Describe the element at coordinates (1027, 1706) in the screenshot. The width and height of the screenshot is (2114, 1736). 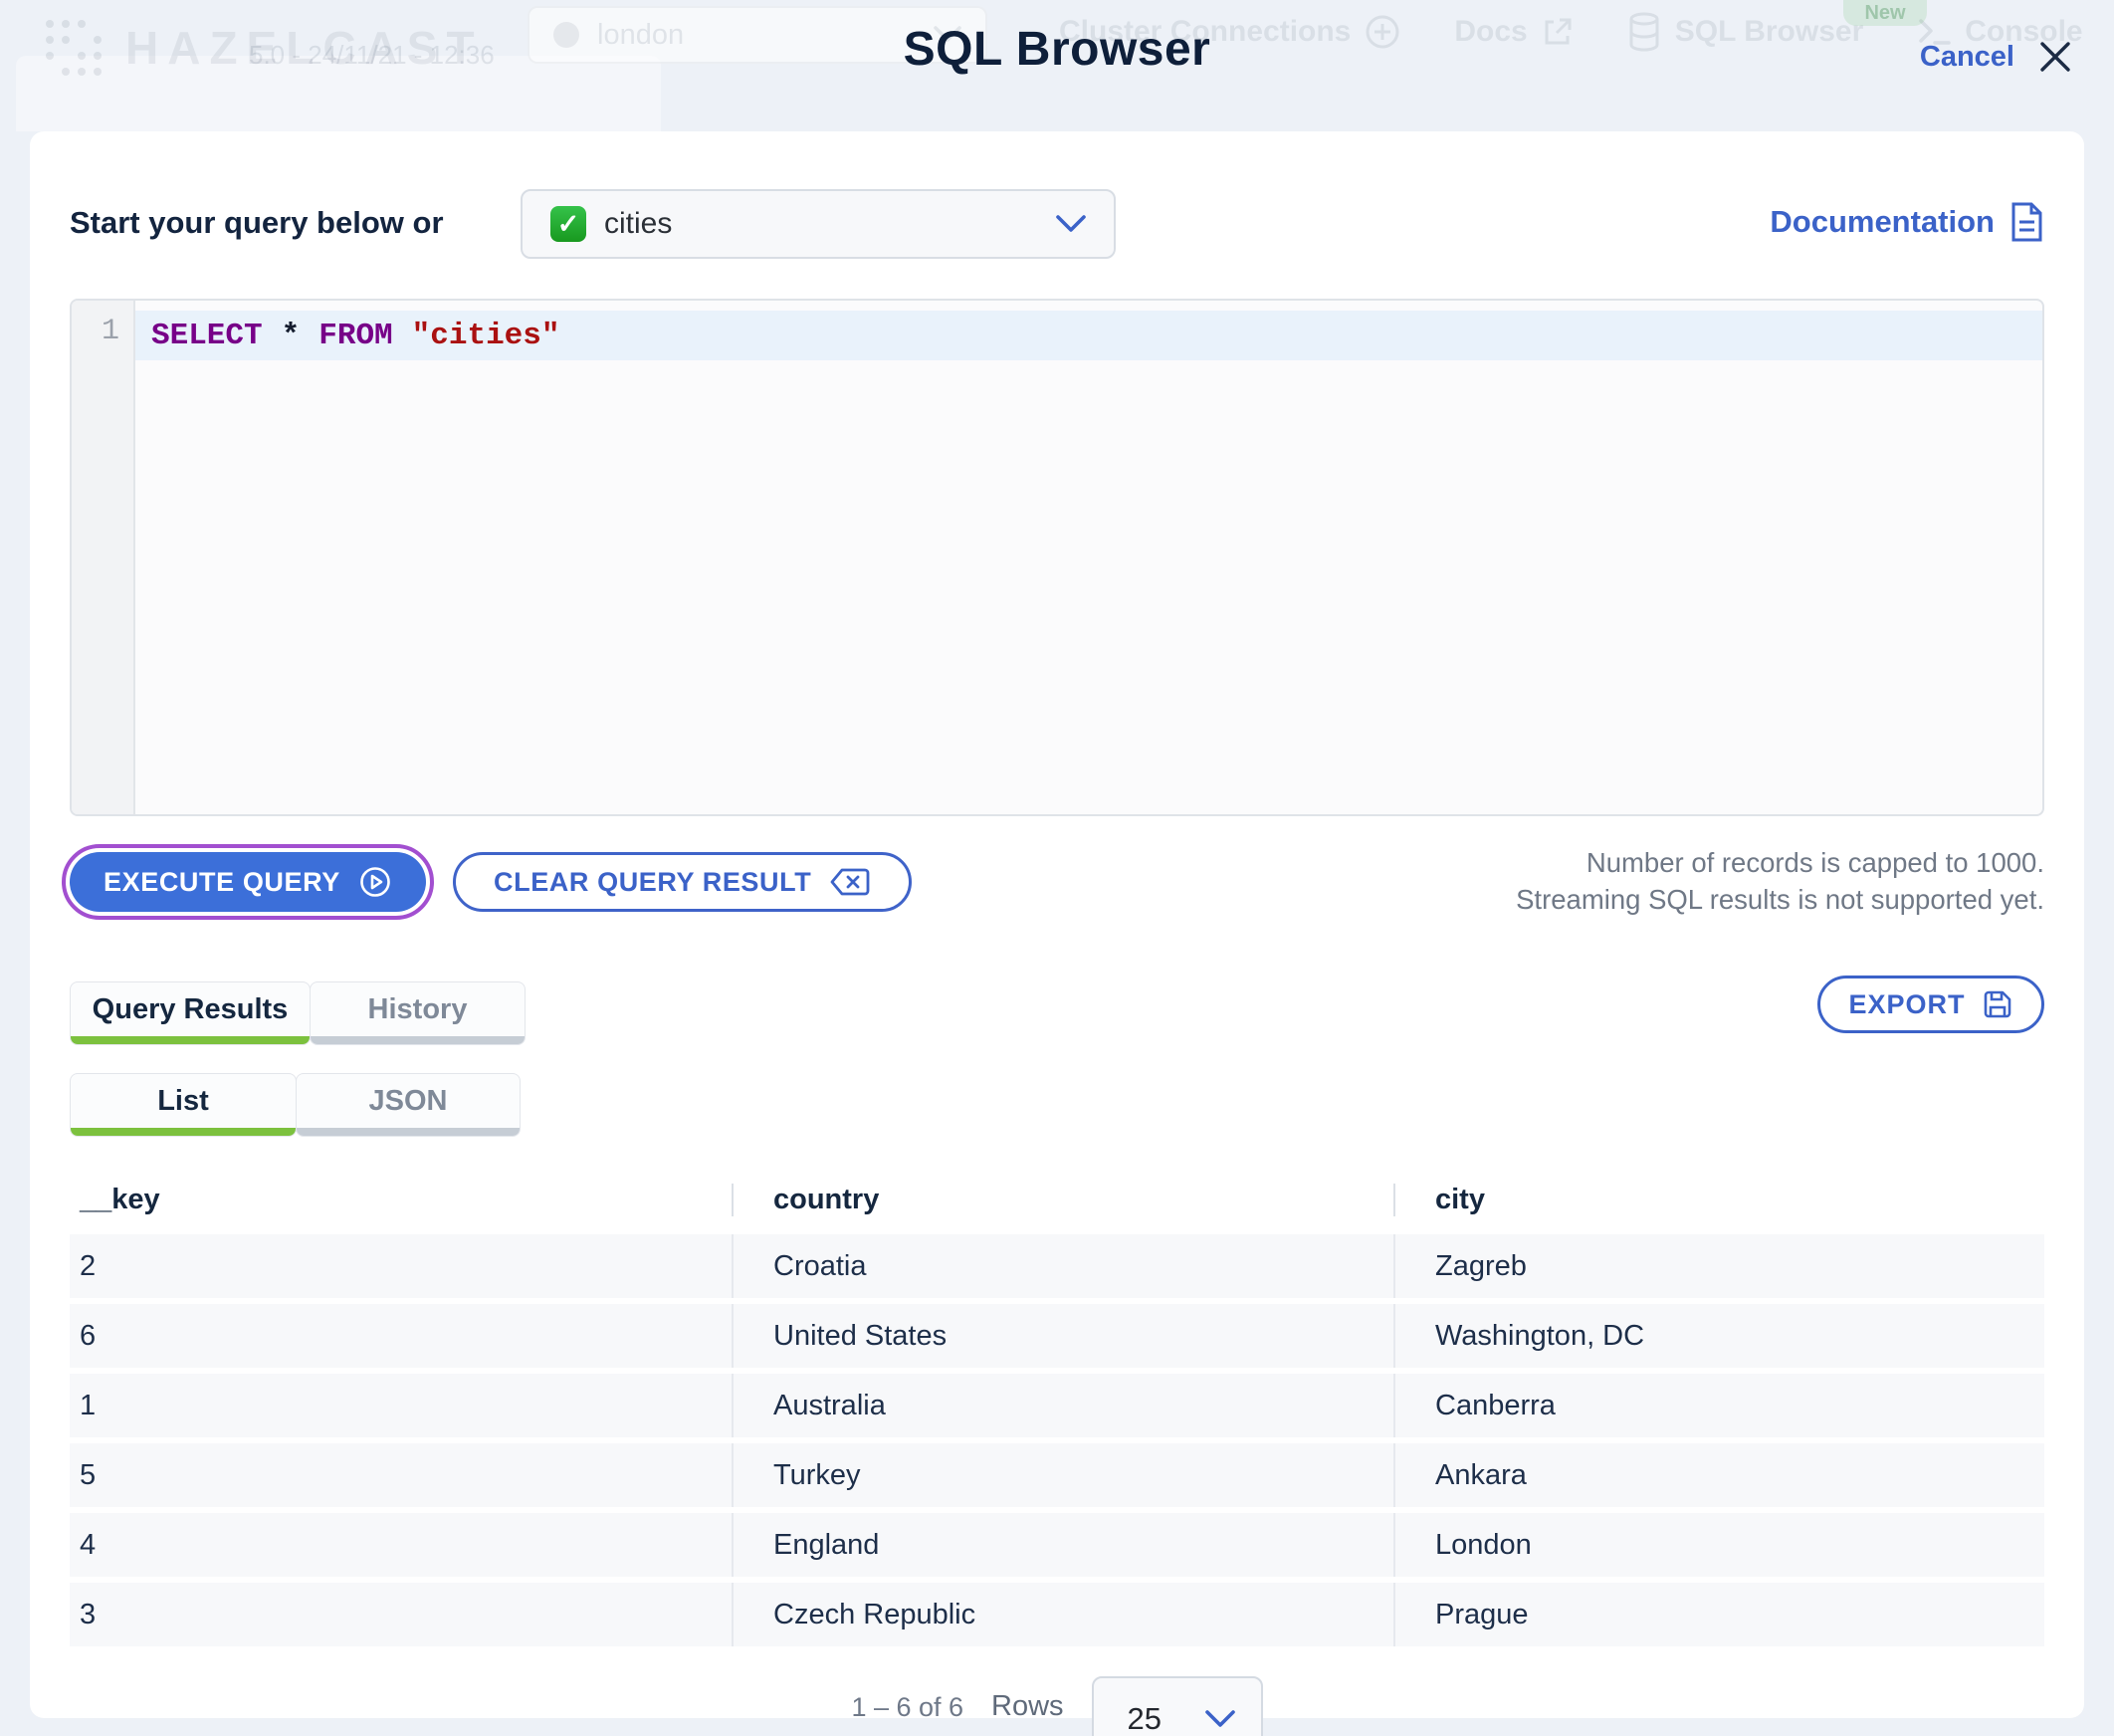
I see `rows-per-page-label: Rows` at that location.